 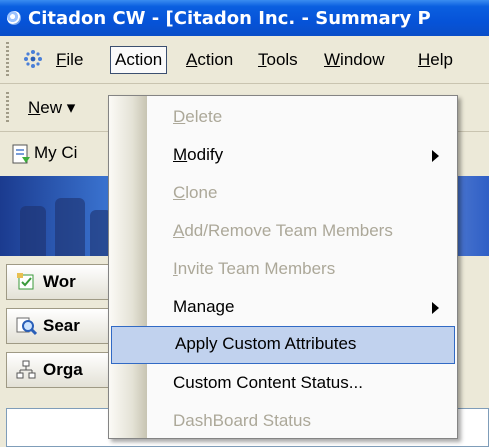 I want to click on menu-bar: File Action Action Tools Window Help, so click(x=244, y=60).